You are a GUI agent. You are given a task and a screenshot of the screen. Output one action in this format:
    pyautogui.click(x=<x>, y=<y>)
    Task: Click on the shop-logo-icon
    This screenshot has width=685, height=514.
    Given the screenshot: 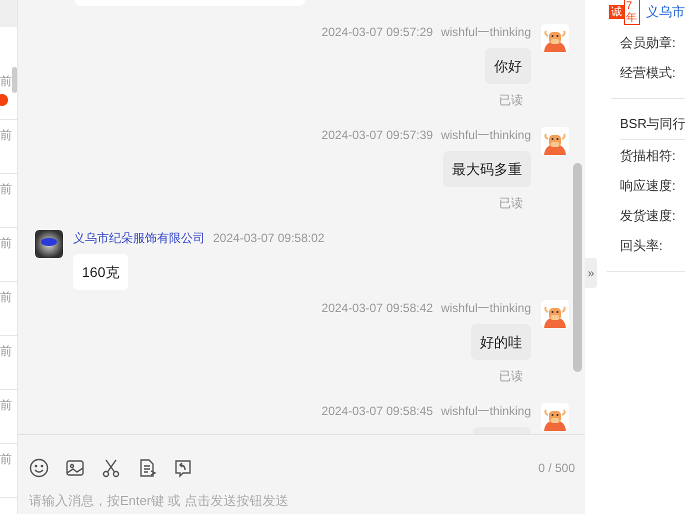 What is the action you would take?
    pyautogui.click(x=49, y=244)
    